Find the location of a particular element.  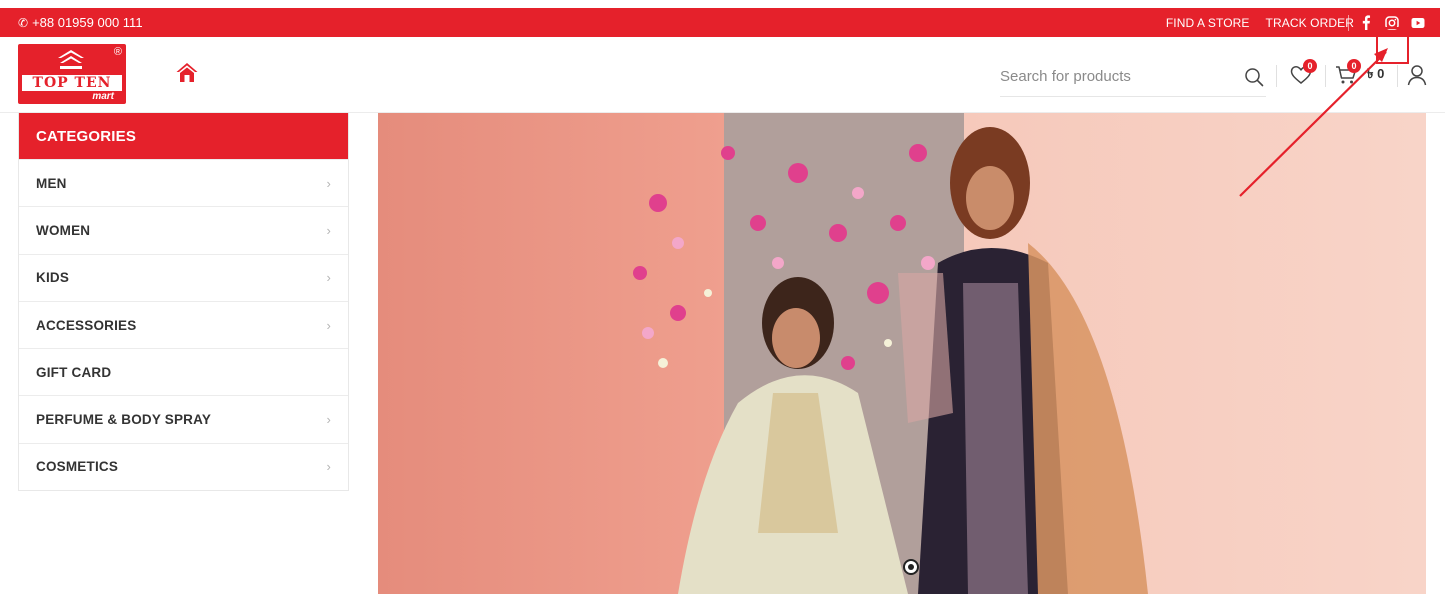

category-item-men: MEN › is located at coordinates (183, 182).